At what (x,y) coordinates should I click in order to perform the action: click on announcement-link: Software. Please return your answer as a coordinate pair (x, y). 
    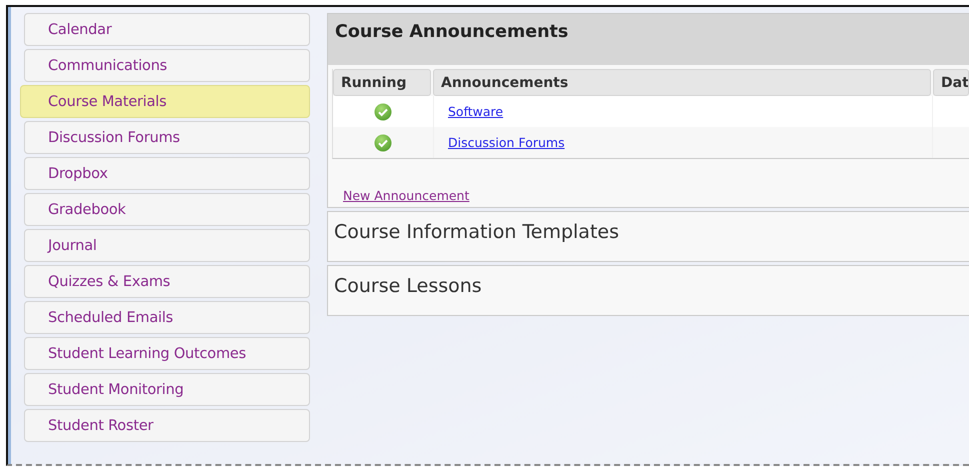
    Looking at the image, I should click on (476, 111).